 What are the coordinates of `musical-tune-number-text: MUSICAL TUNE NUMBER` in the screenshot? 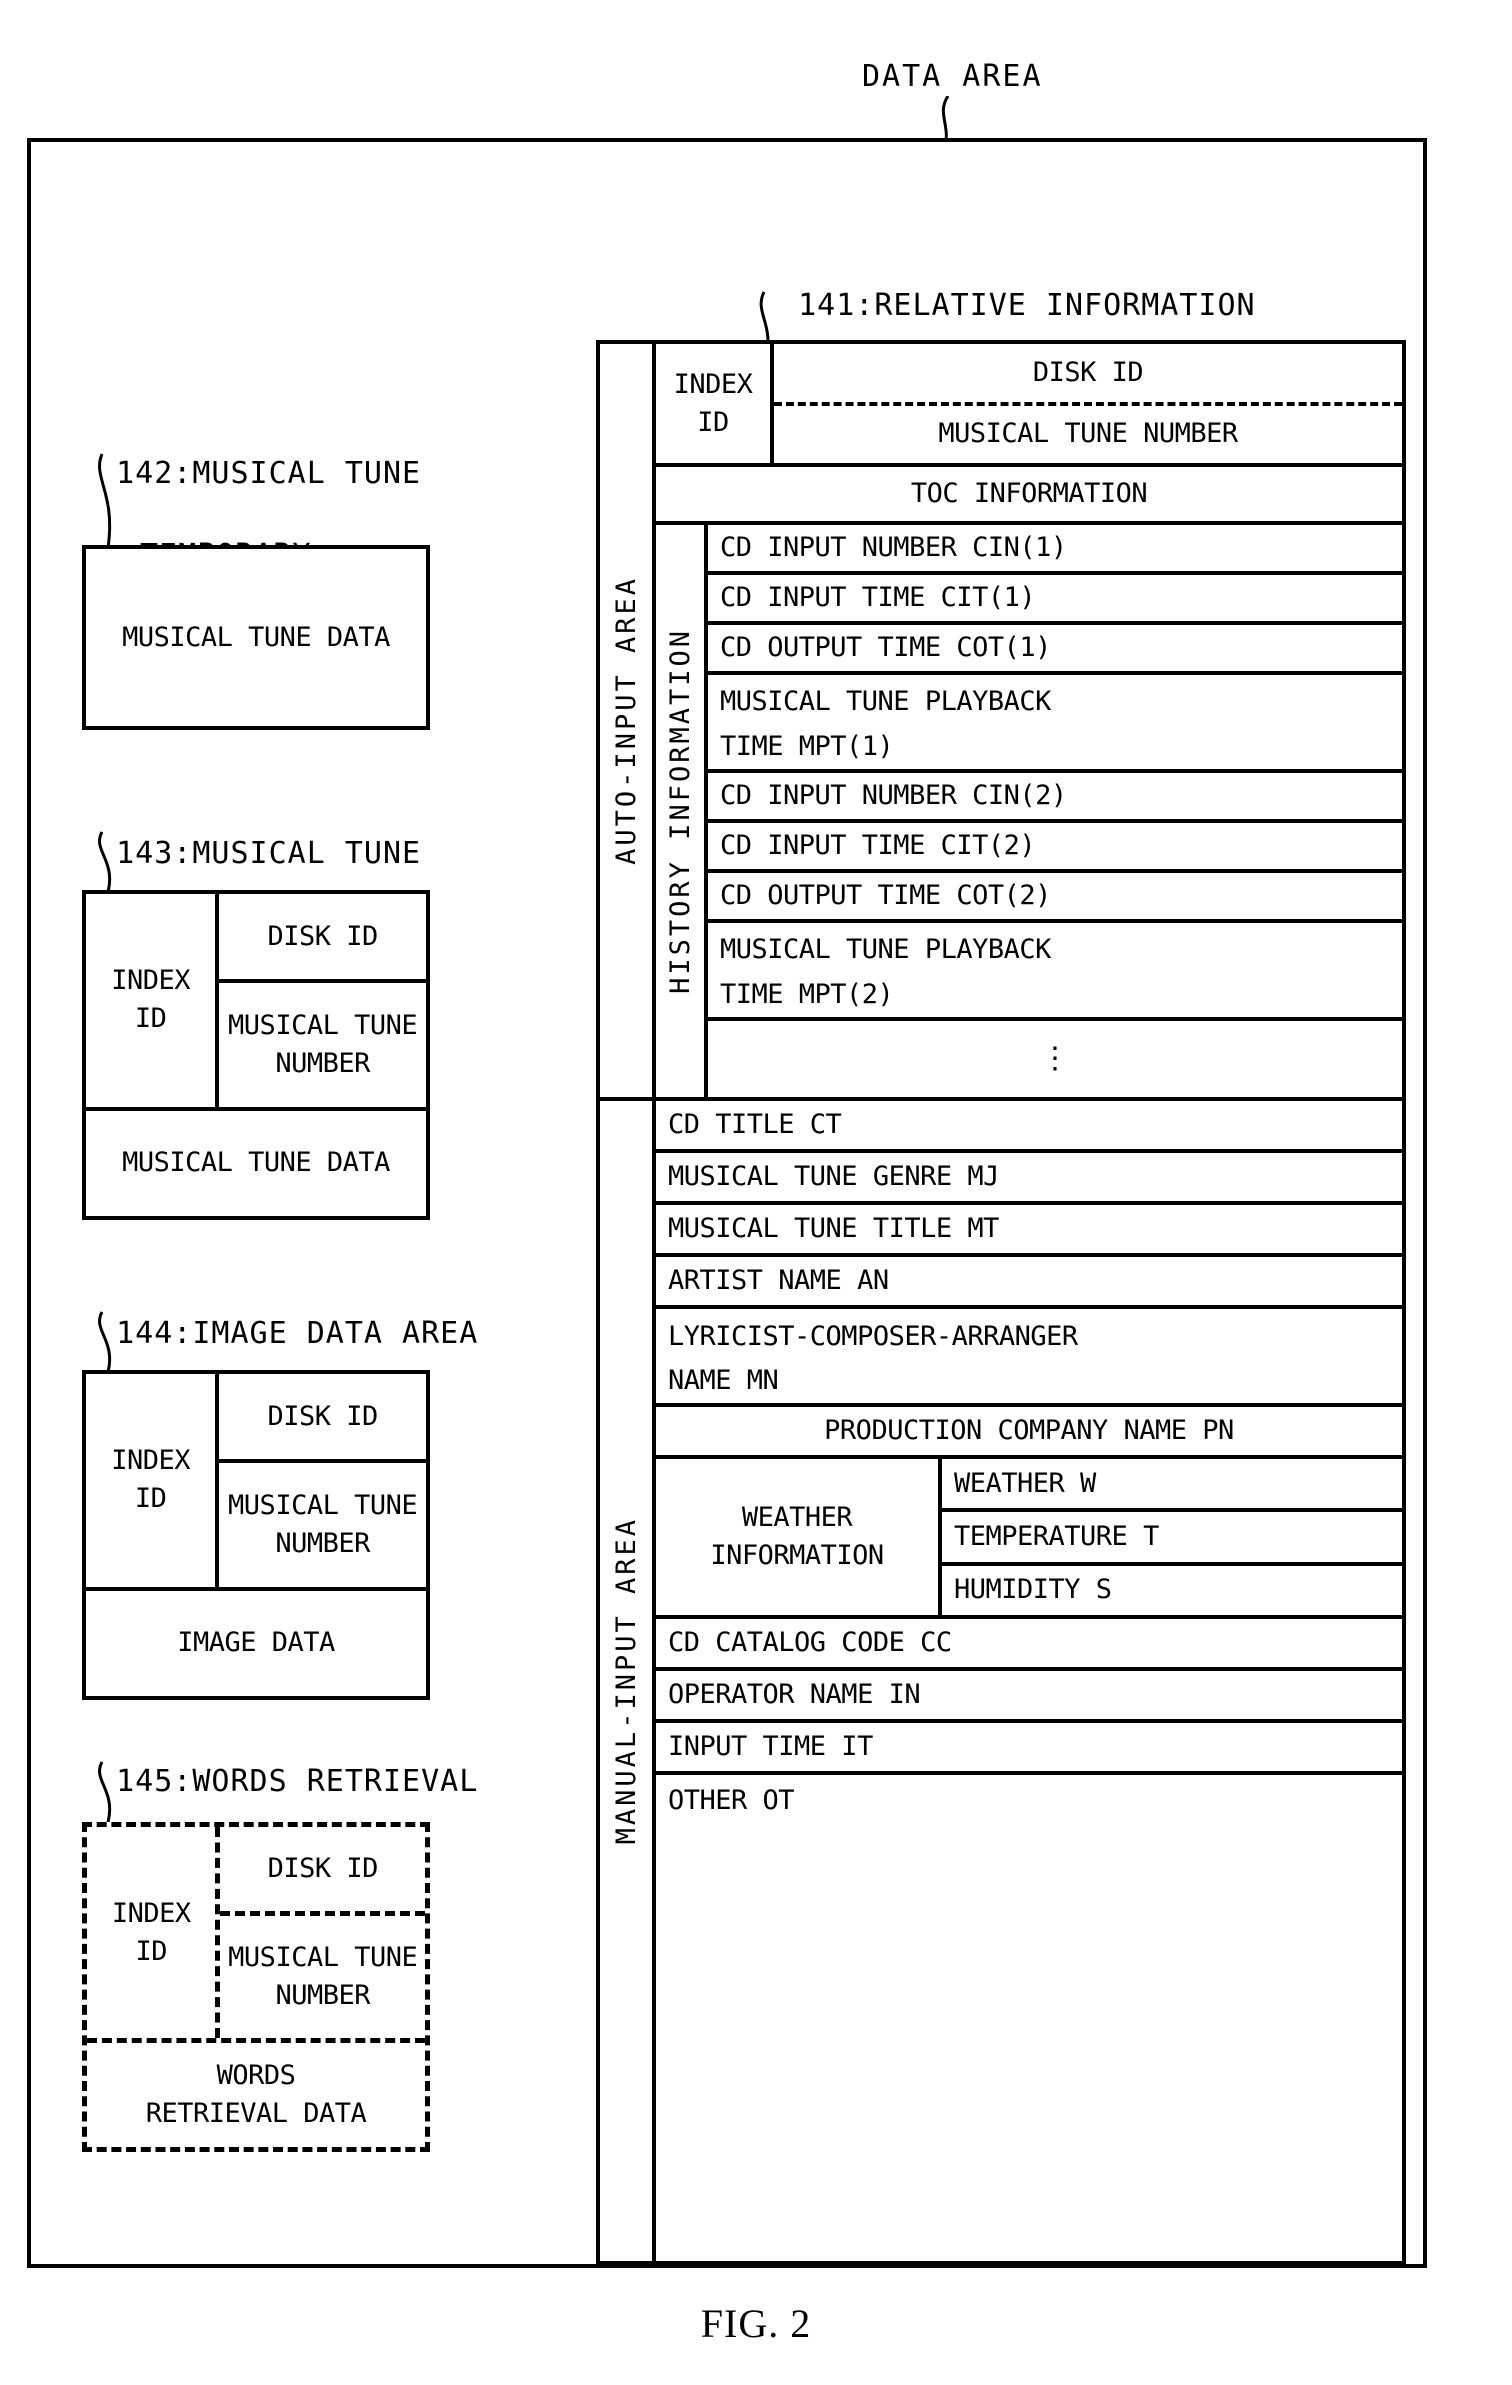 It's located at (1088, 434).